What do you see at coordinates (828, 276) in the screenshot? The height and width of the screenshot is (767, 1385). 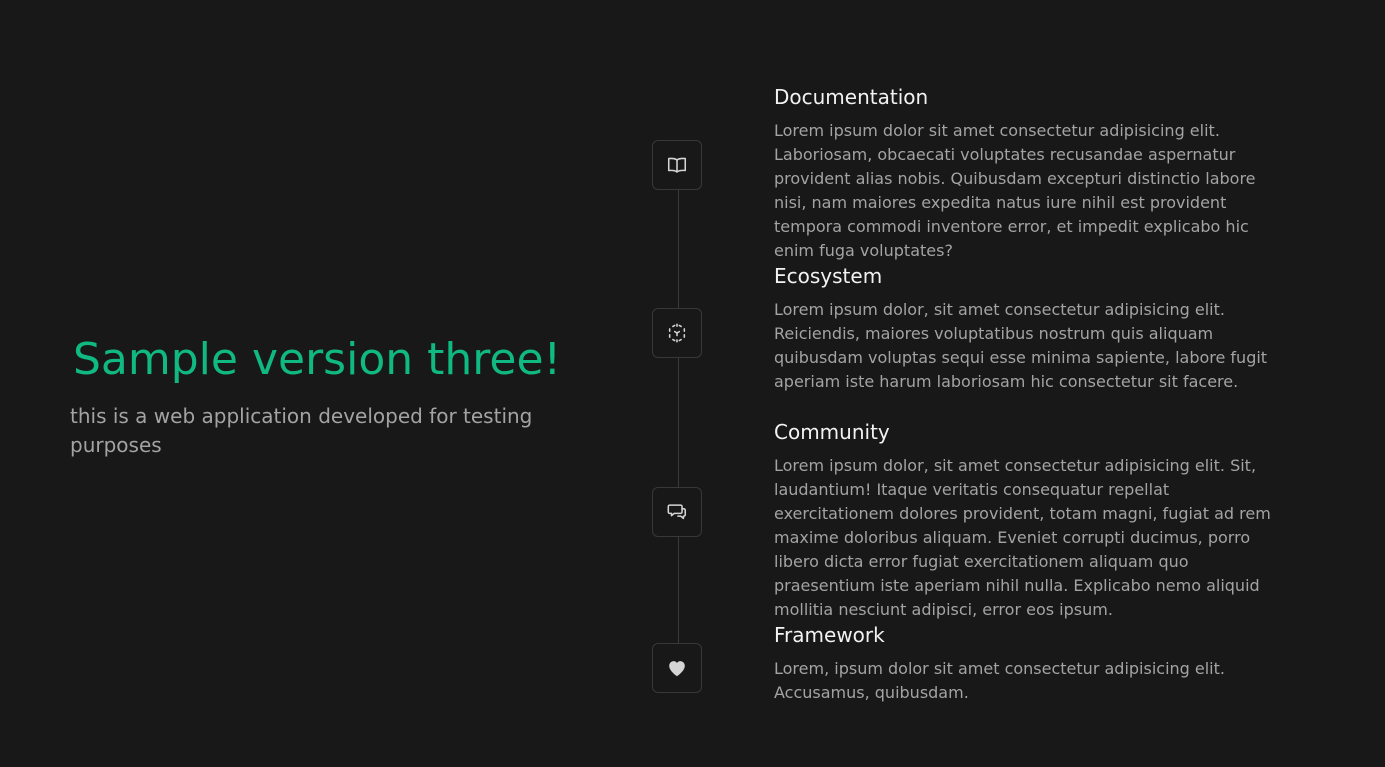 I see `feature-title: Ecosystem` at bounding box center [828, 276].